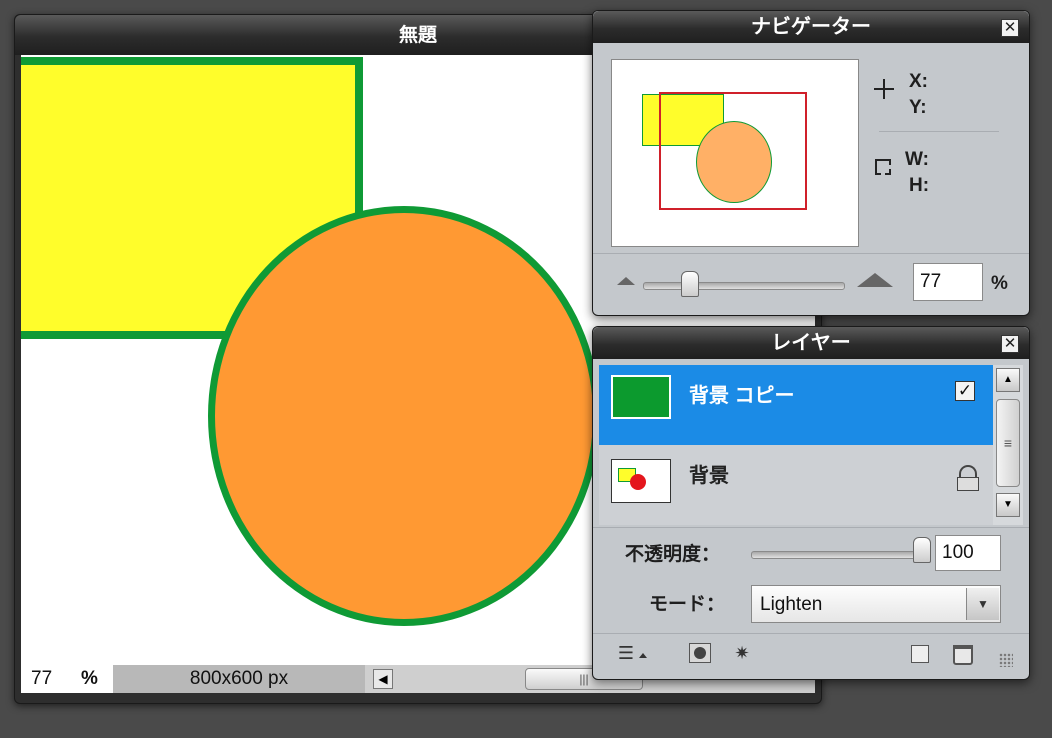 Image resolution: width=1052 pixels, height=738 pixels. Describe the element at coordinates (917, 159) in the screenshot. I see `w-label: W:` at that location.